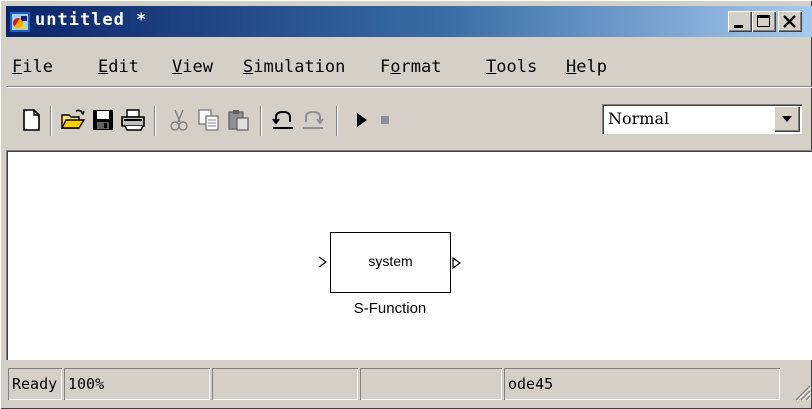 This screenshot has height=409, width=812. I want to click on new-model-button, so click(31, 120).